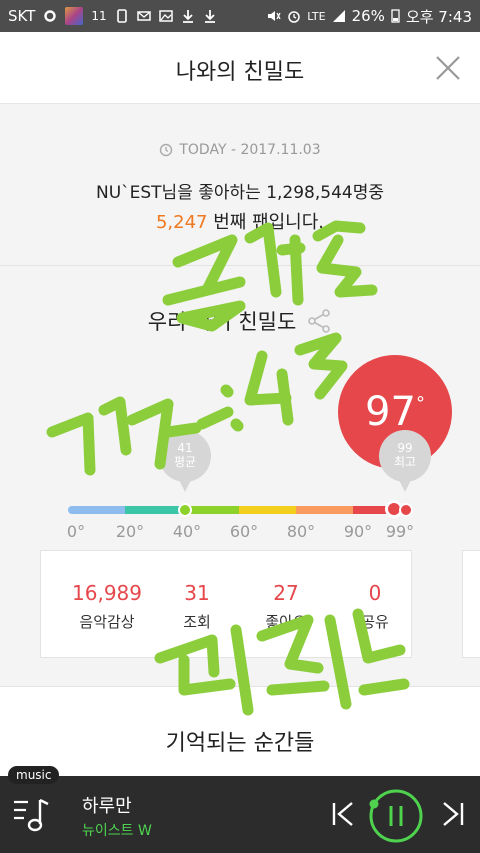 The height and width of the screenshot is (853, 480). What do you see at coordinates (185, 510) in the screenshot?
I see `average-dot` at bounding box center [185, 510].